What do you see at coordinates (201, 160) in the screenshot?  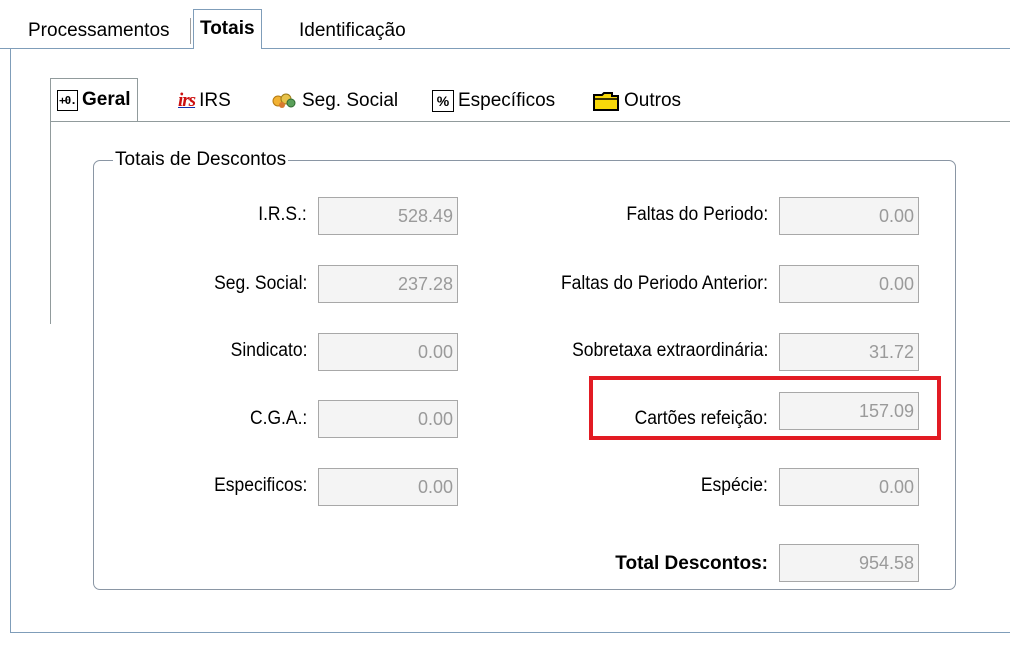 I see `group-title: Totais de Descontos` at bounding box center [201, 160].